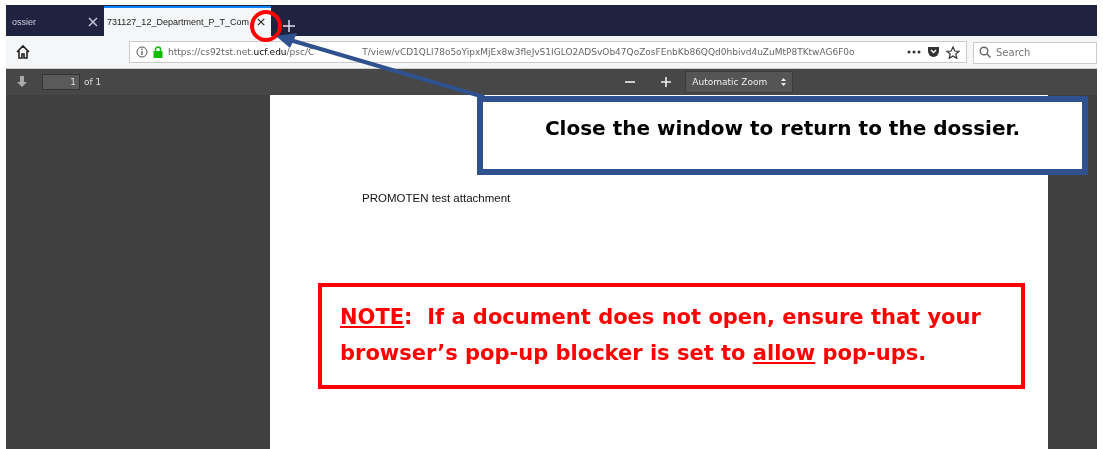 This screenshot has height=449, width=1103. What do you see at coordinates (23, 52) in the screenshot?
I see `home-icon` at bounding box center [23, 52].